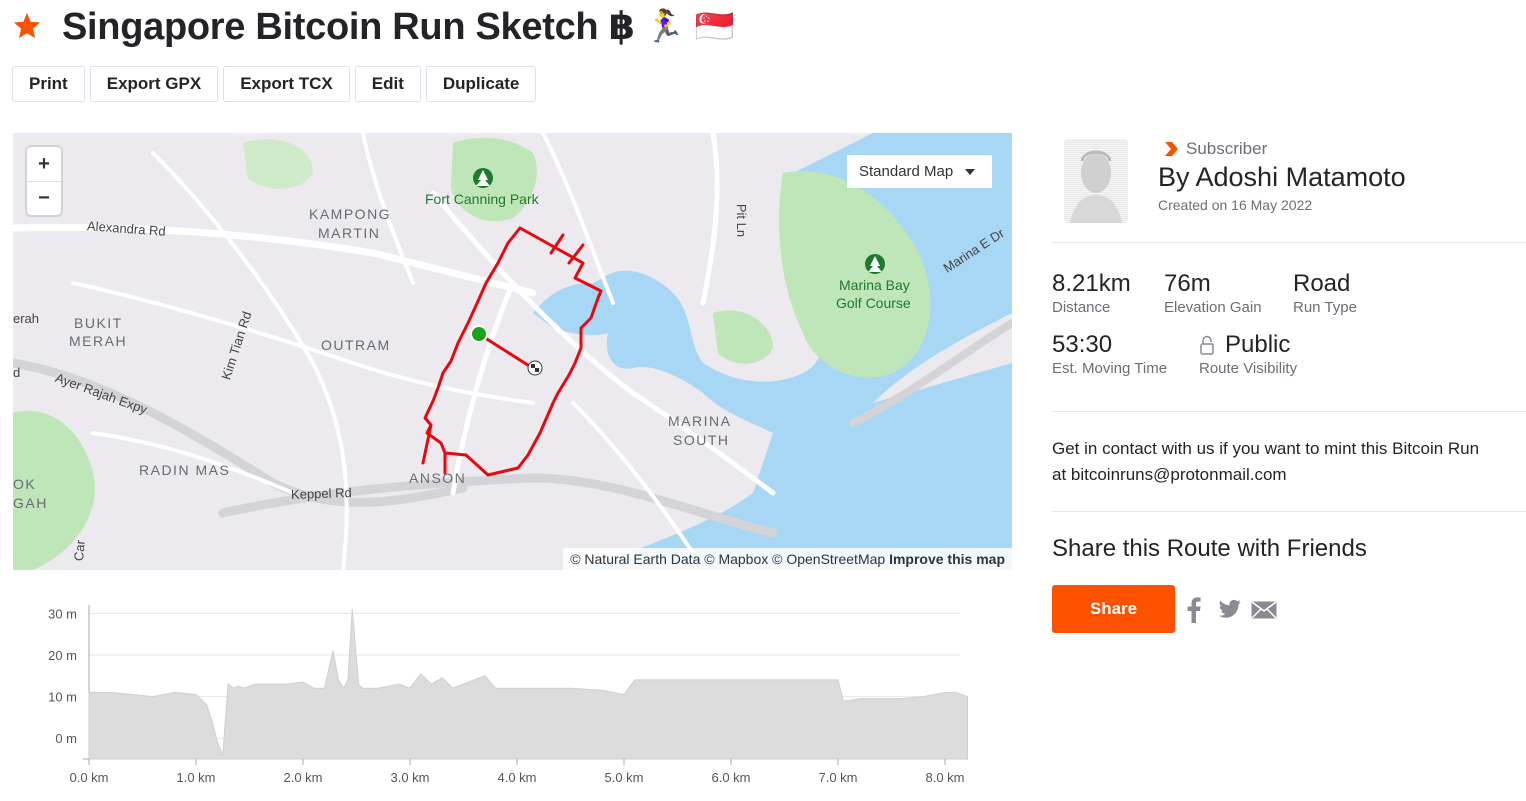 The height and width of the screenshot is (801, 1526). Describe the element at coordinates (1081, 307) in the screenshot. I see `stat-distance-label: Distance` at that location.